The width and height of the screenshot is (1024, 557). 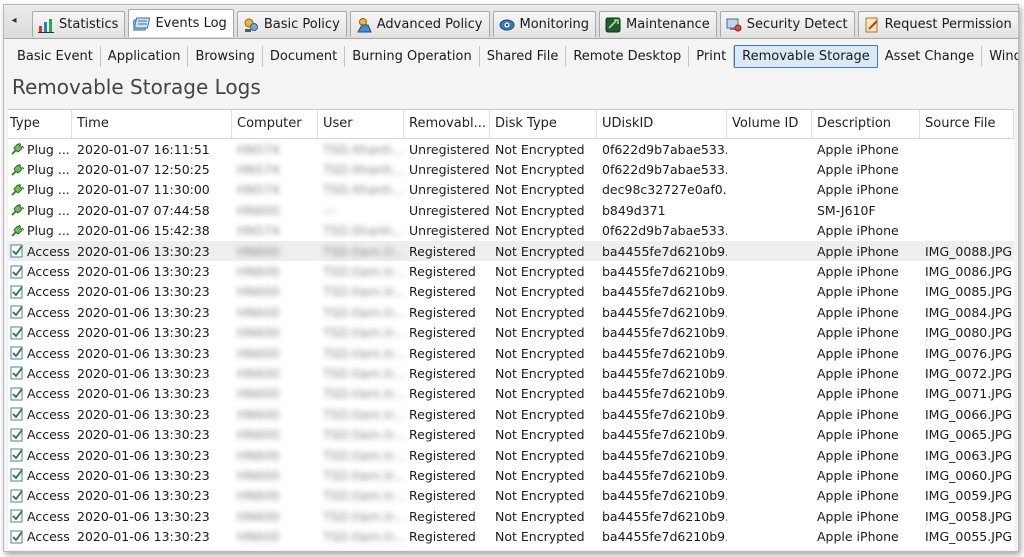 What do you see at coordinates (143, 170) in the screenshot?
I see `time-cell: 2020-01-07 12:50:25` at bounding box center [143, 170].